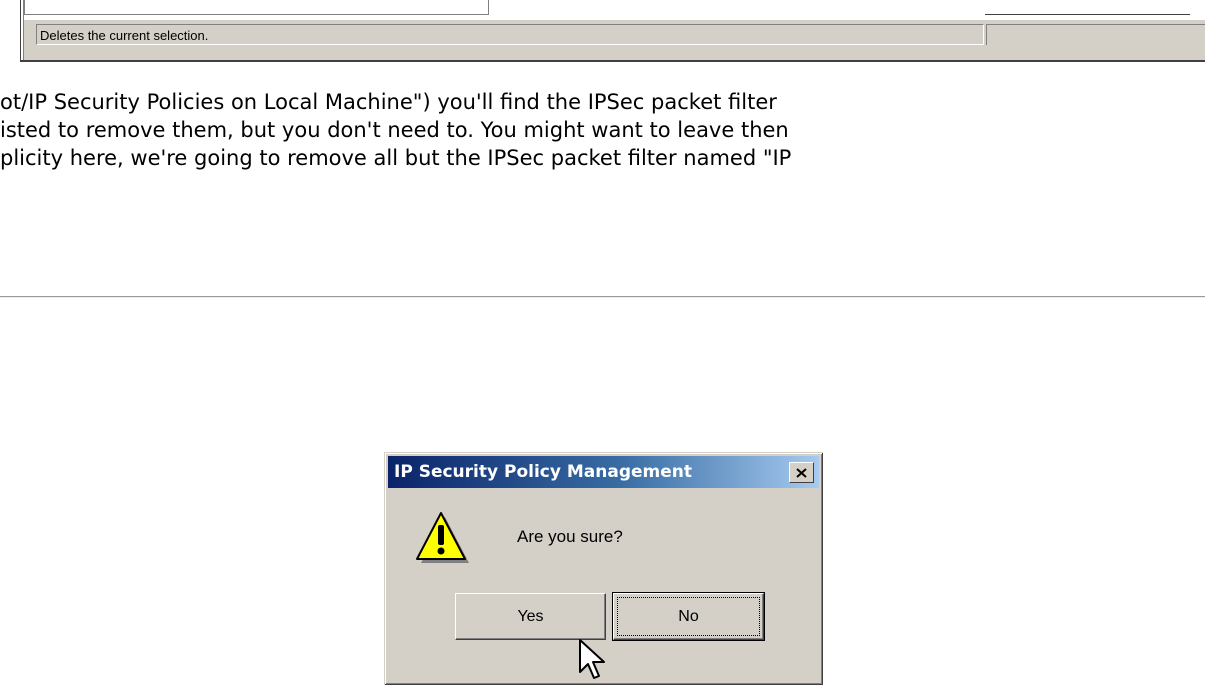 The width and height of the screenshot is (1205, 686). What do you see at coordinates (570, 536) in the screenshot?
I see `dialog-message: Are you sure?` at bounding box center [570, 536].